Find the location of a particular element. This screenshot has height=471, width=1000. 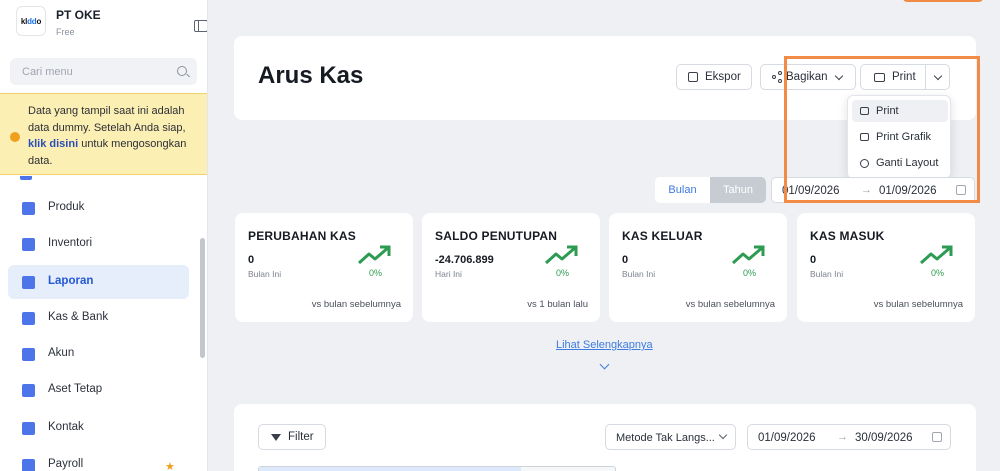

report-table-header is located at coordinates (437, 468).